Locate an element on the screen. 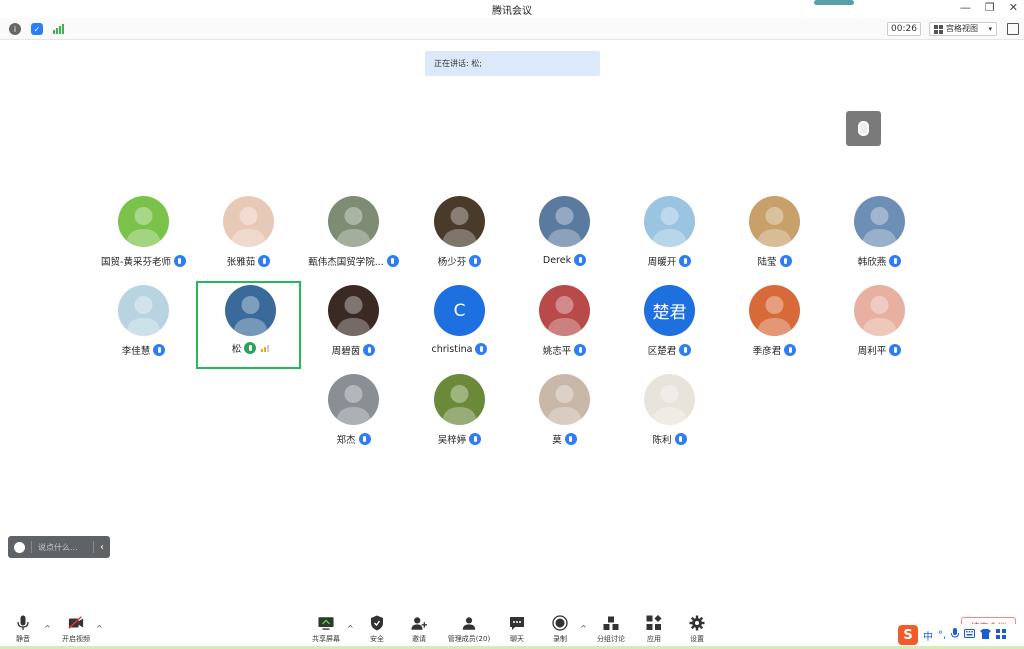 The height and width of the screenshot is (649, 1024). participant-tile: 郑杰 is located at coordinates (353, 416).